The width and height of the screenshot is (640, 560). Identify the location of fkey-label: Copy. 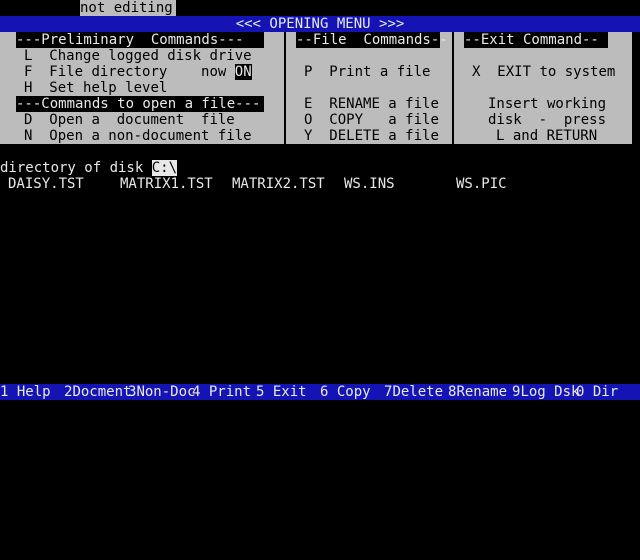
(353, 392).